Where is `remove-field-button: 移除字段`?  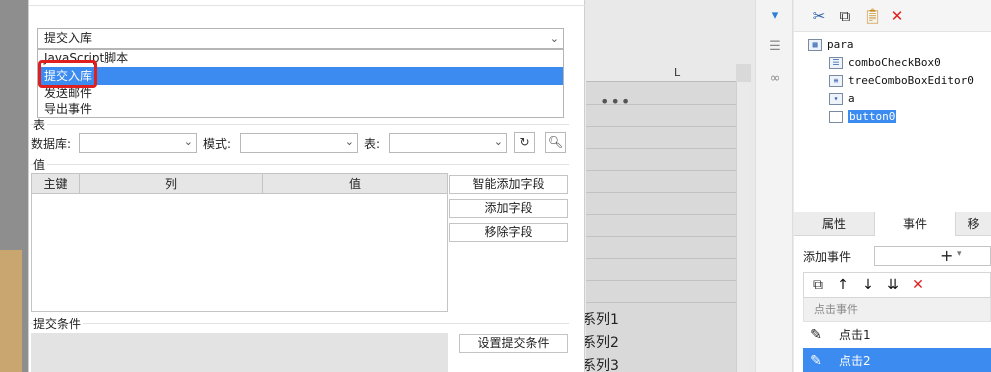
remove-field-button: 移除字段 is located at coordinates (508, 232).